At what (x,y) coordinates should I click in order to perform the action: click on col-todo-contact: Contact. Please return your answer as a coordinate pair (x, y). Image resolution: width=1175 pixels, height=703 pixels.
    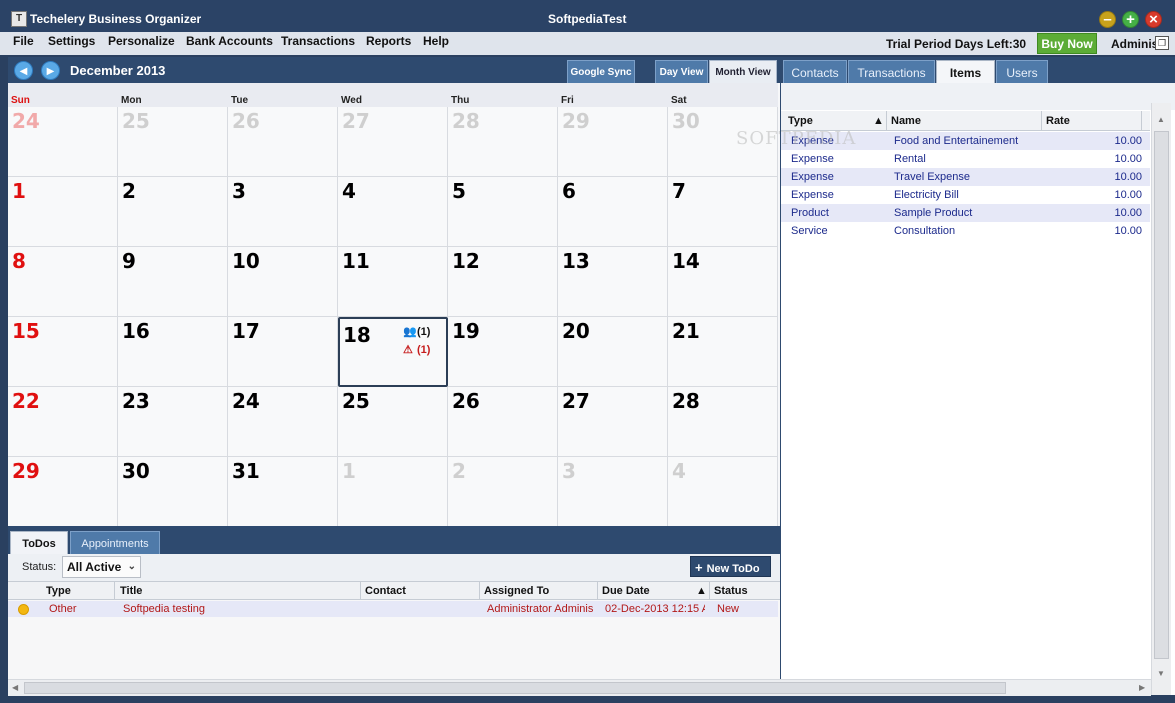
    Looking at the image, I should click on (385, 591).